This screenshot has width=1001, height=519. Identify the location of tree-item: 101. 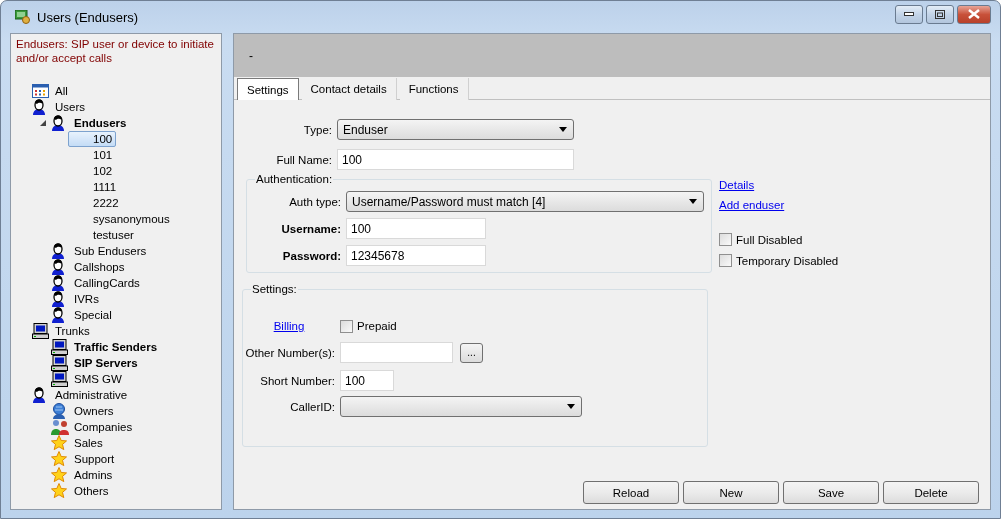
(103, 155).